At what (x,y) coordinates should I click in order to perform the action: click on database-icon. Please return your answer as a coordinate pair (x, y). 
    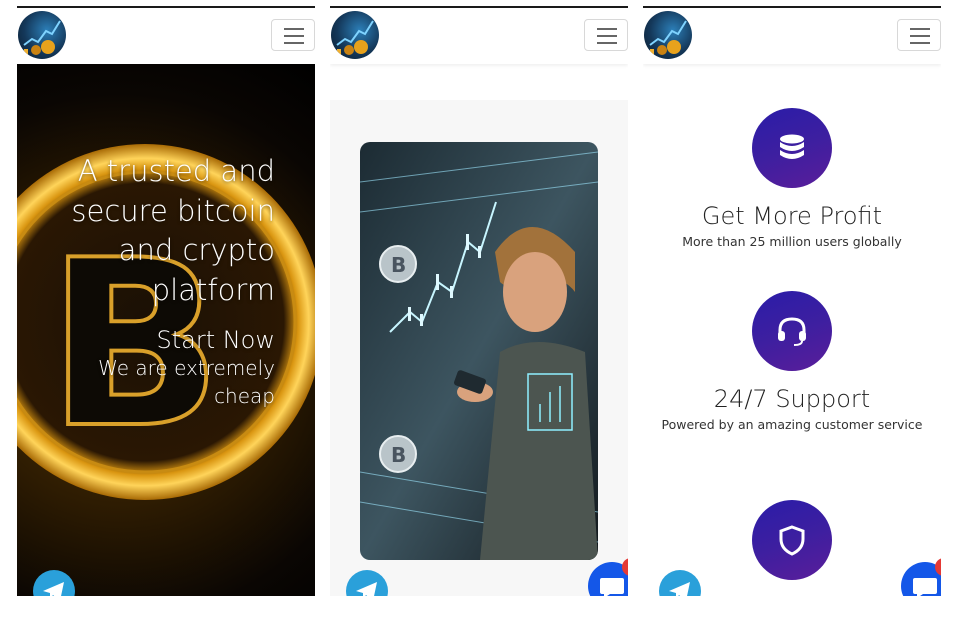
    Looking at the image, I should click on (792, 146).